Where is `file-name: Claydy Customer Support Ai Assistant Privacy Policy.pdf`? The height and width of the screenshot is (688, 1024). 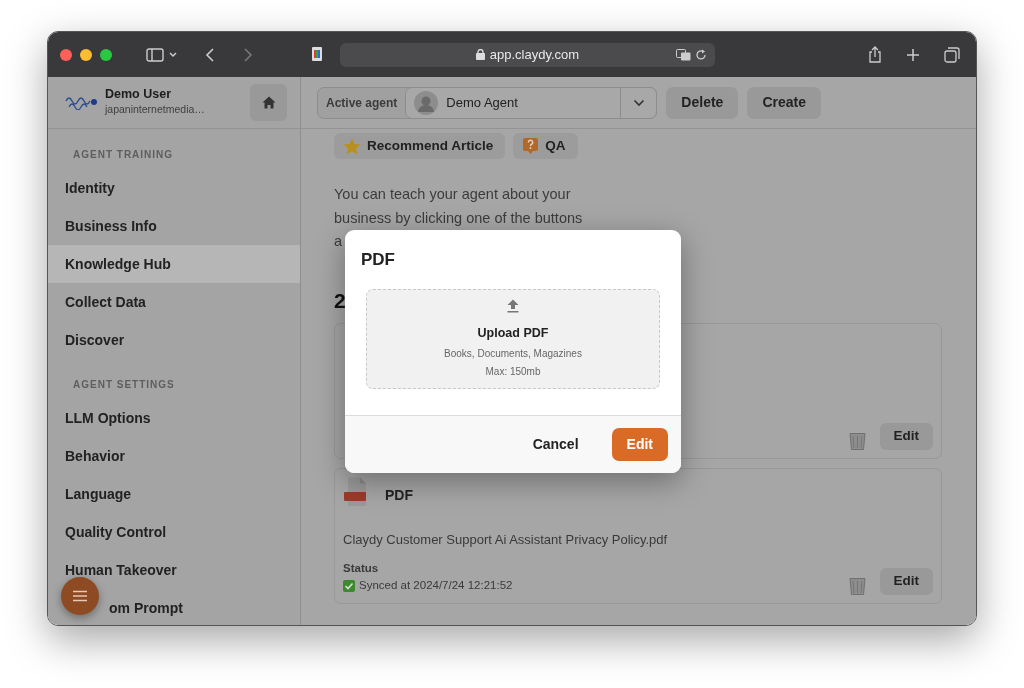 file-name: Claydy Customer Support Ai Assistant Privacy Policy.pdf is located at coordinates (506, 539).